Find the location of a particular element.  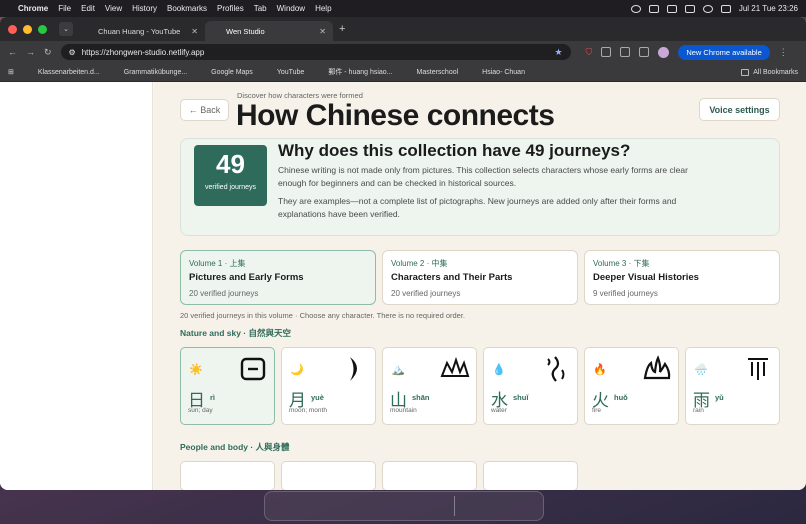

reload-icon: ↻ is located at coordinates (48, 52).